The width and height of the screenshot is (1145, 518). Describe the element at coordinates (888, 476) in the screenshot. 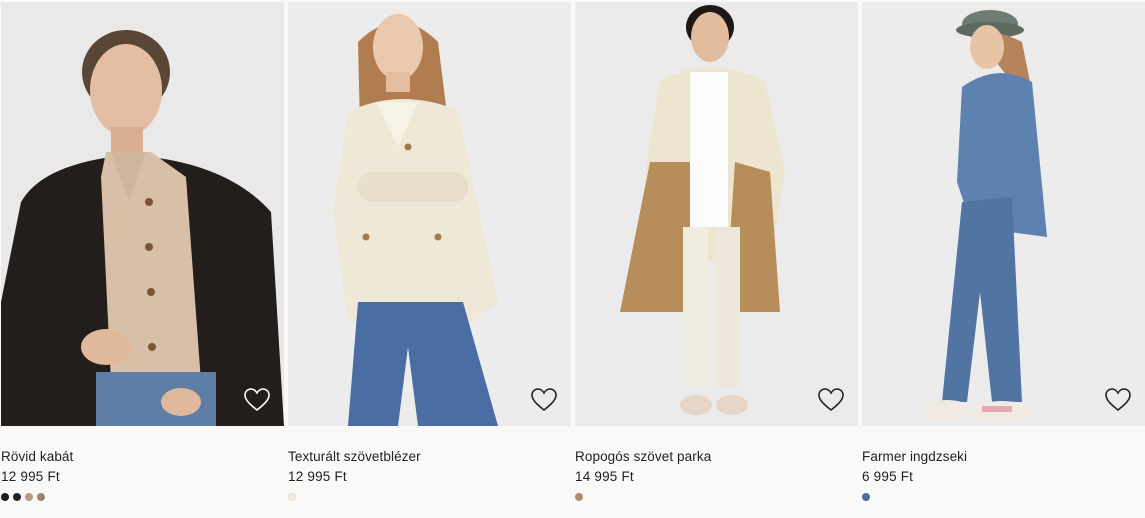

I see `product-price: 6 995 Ft` at that location.